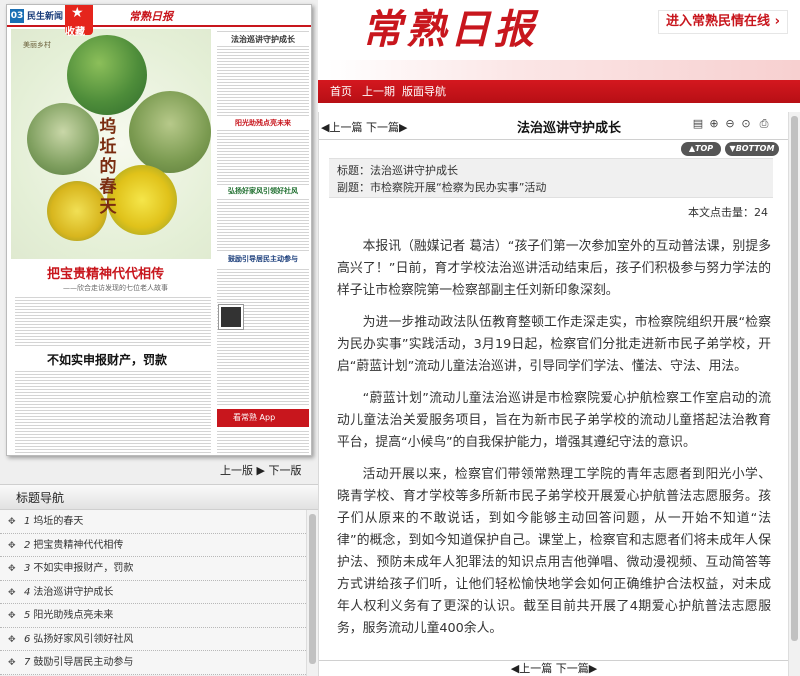  Describe the element at coordinates (263, 418) in the screenshot. I see `app-promo-bar: 看常熟 App` at that location.